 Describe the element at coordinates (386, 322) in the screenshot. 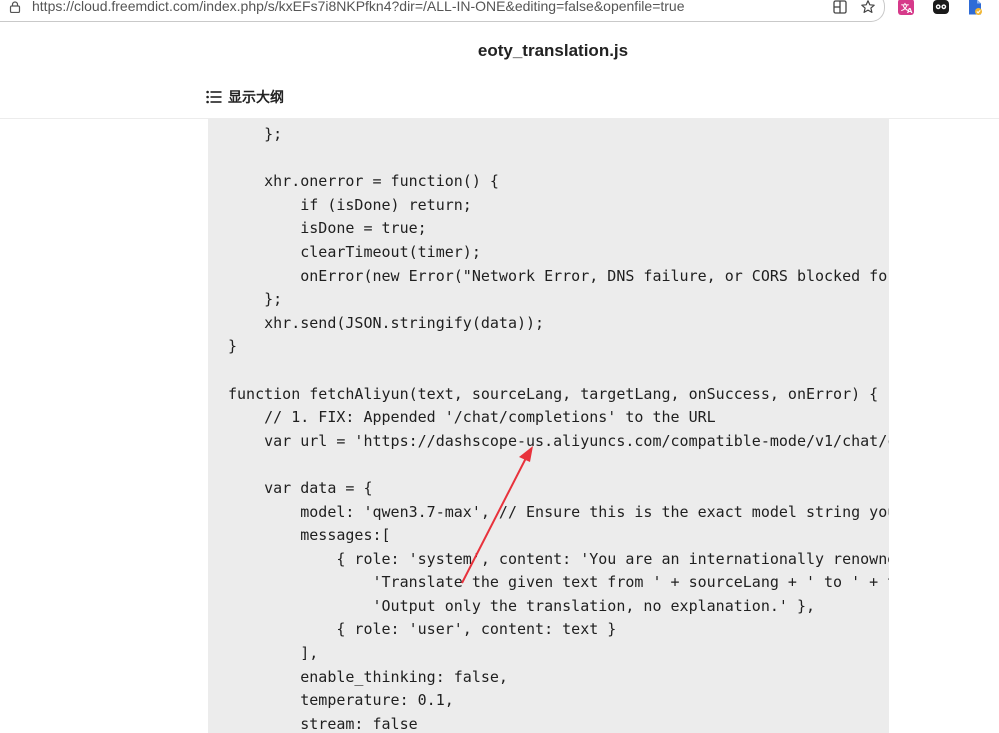

I see `code-line: xhr.send(JSON.stringify(data));` at that location.